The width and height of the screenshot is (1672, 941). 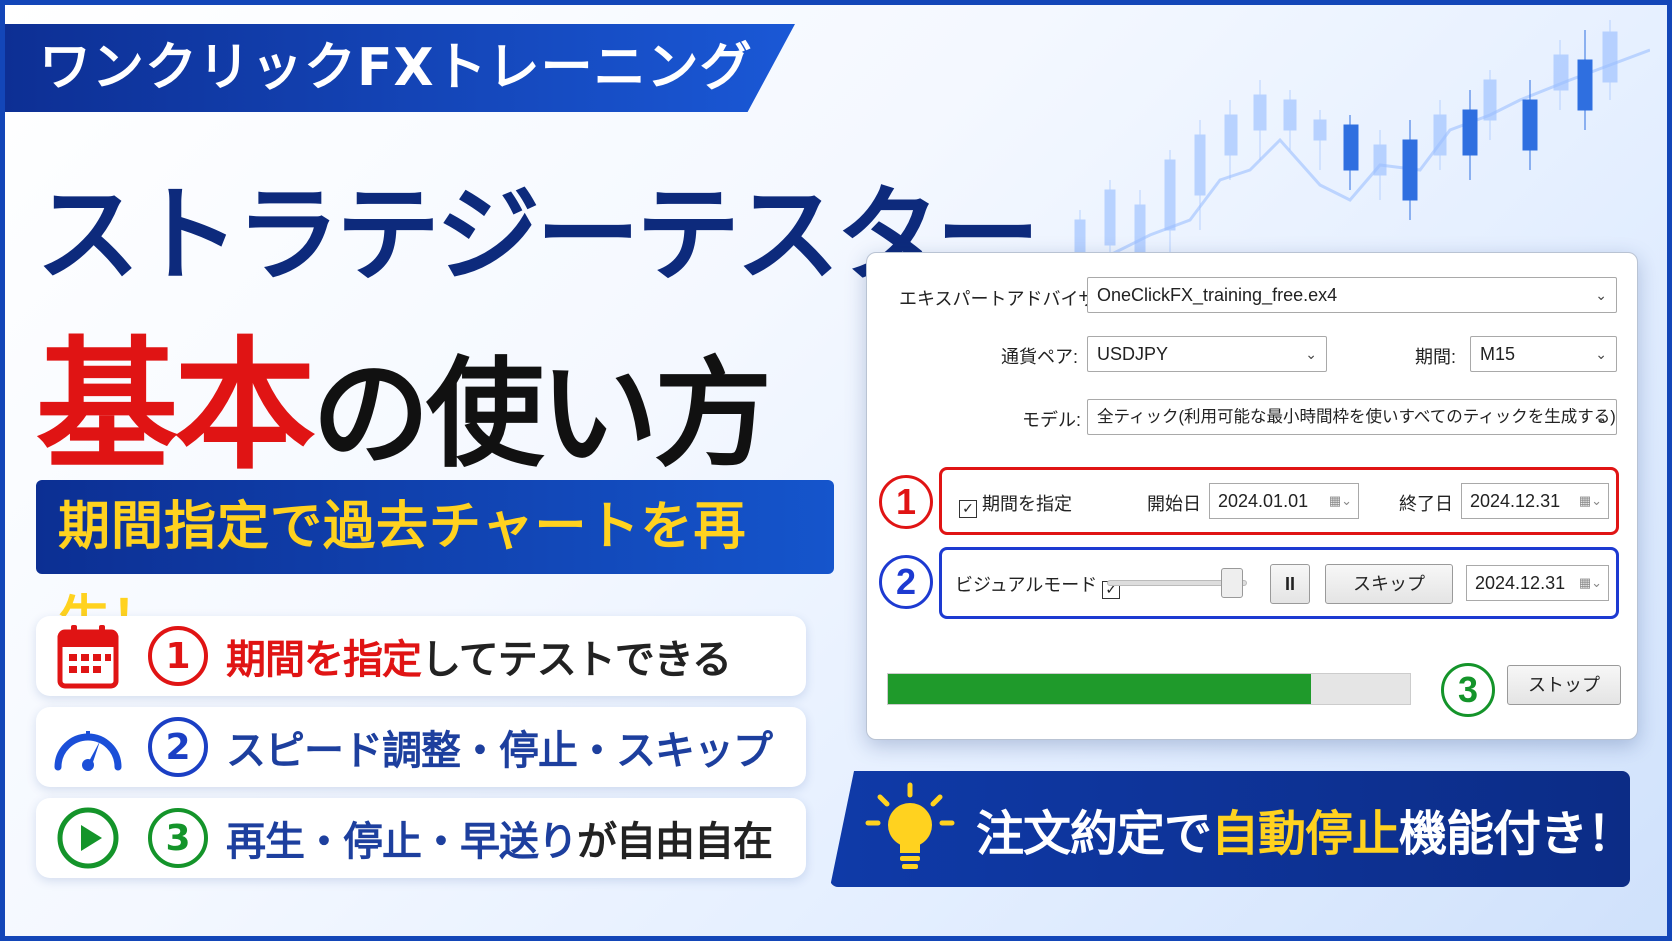 What do you see at coordinates (1564, 685) in the screenshot?
I see `stop-button: ストップ` at bounding box center [1564, 685].